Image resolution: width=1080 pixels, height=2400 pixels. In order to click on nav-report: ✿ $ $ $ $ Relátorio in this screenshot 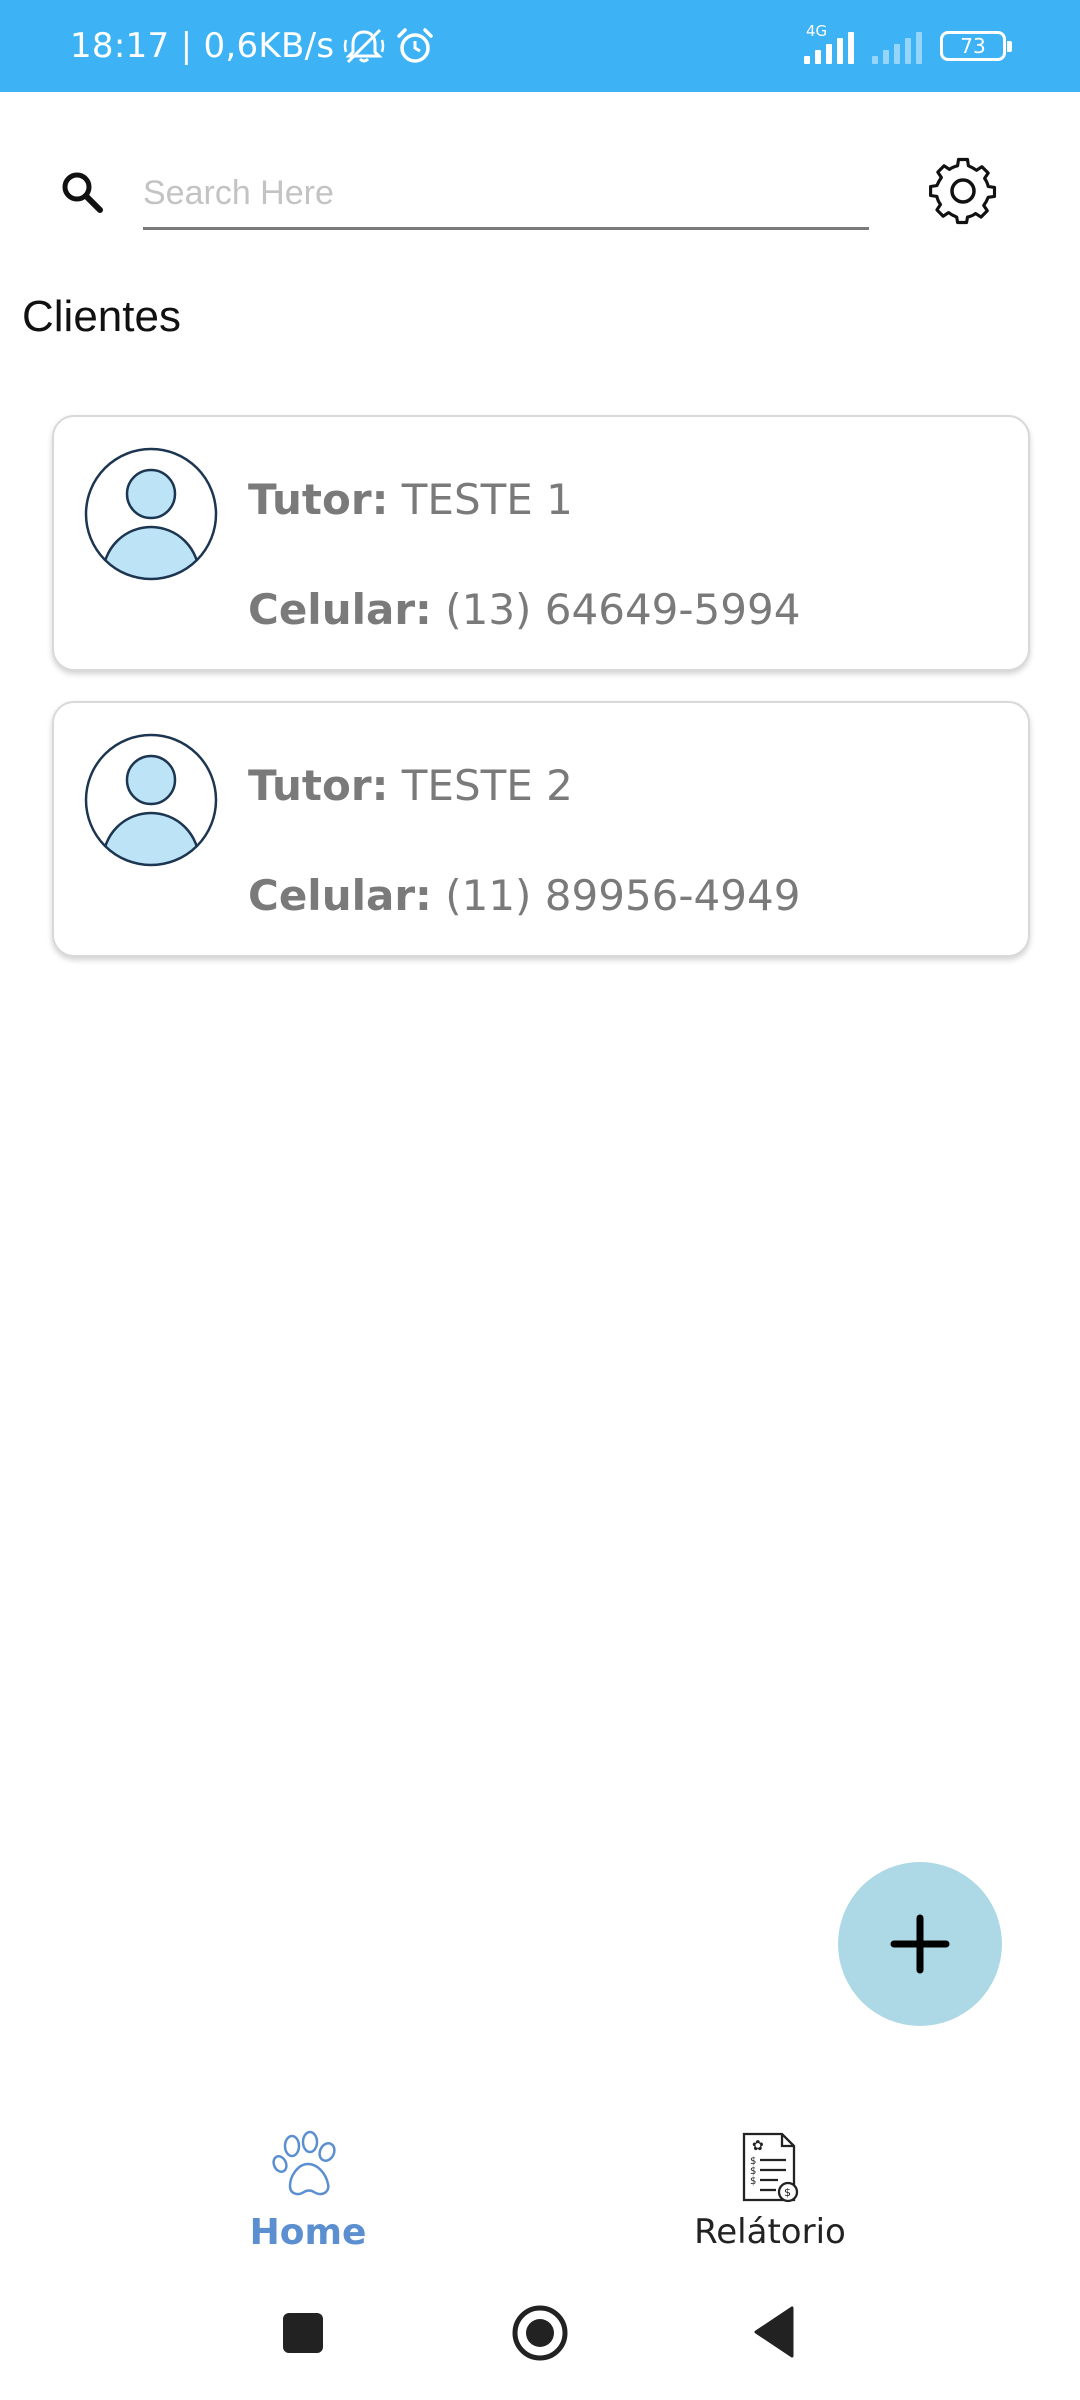, I will do `click(770, 2185)`.